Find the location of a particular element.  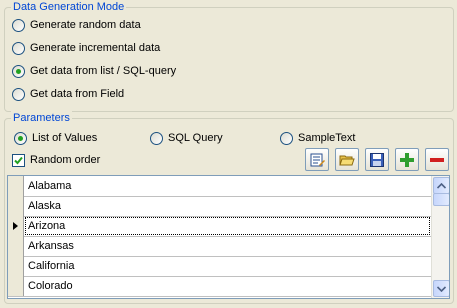

radio-generate-incremental: Generate incremental data is located at coordinates (86, 48).